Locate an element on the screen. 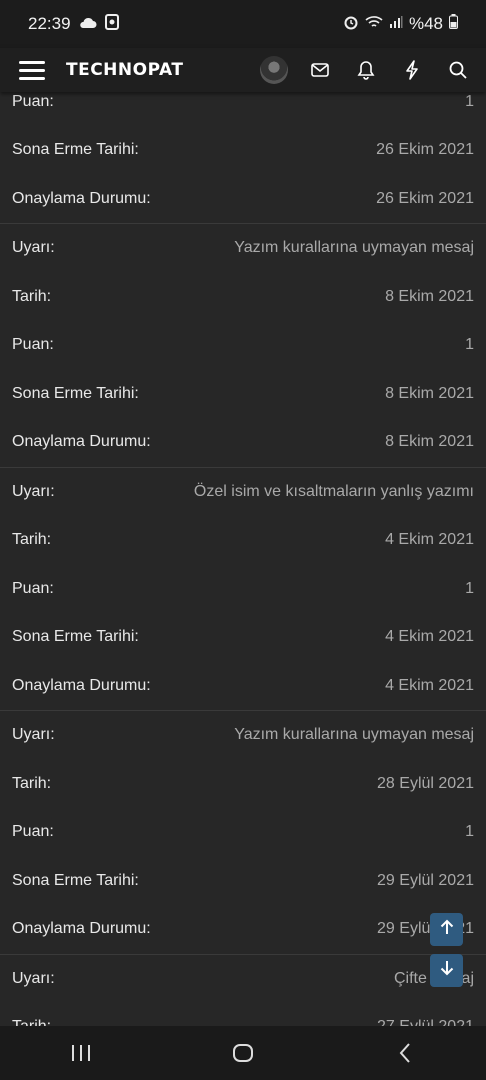  app-header: TECHNOPAT is located at coordinates (243, 70).